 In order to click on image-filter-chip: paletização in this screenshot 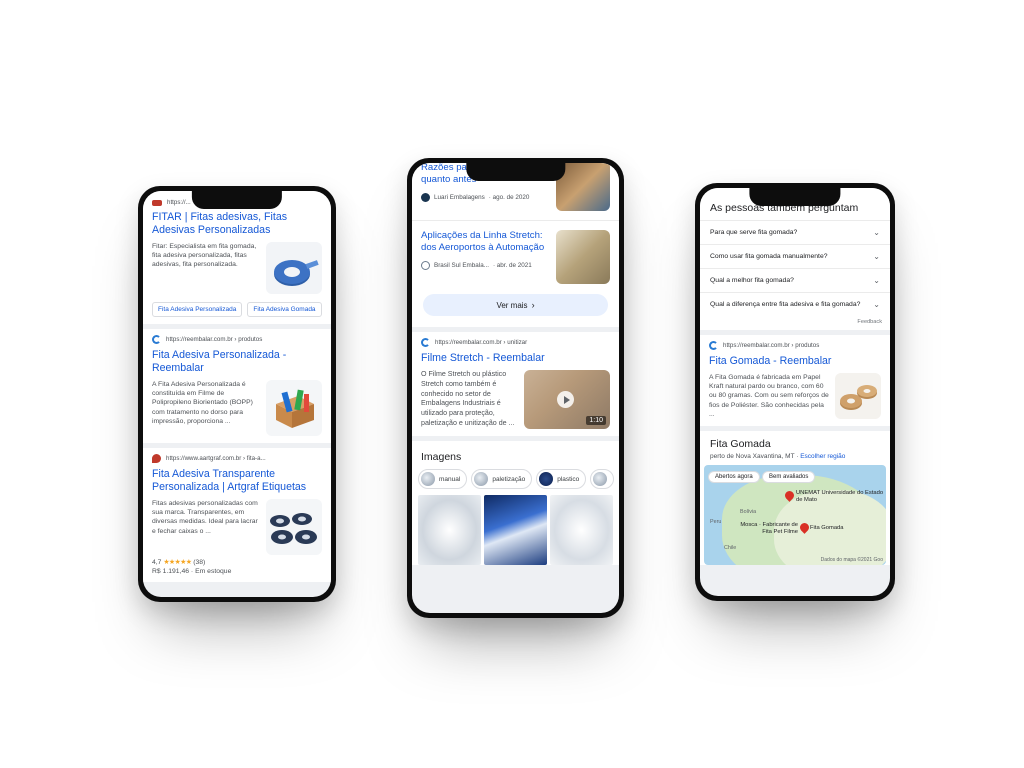, I will do `click(502, 479)`.